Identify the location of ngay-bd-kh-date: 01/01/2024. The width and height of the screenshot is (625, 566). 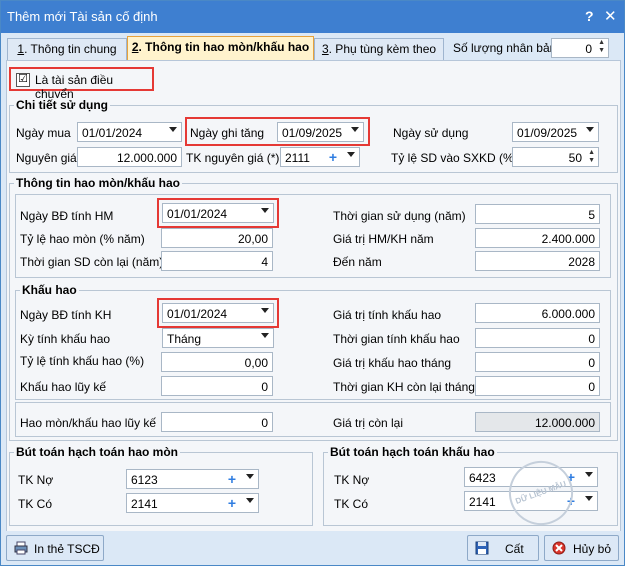
(218, 313).